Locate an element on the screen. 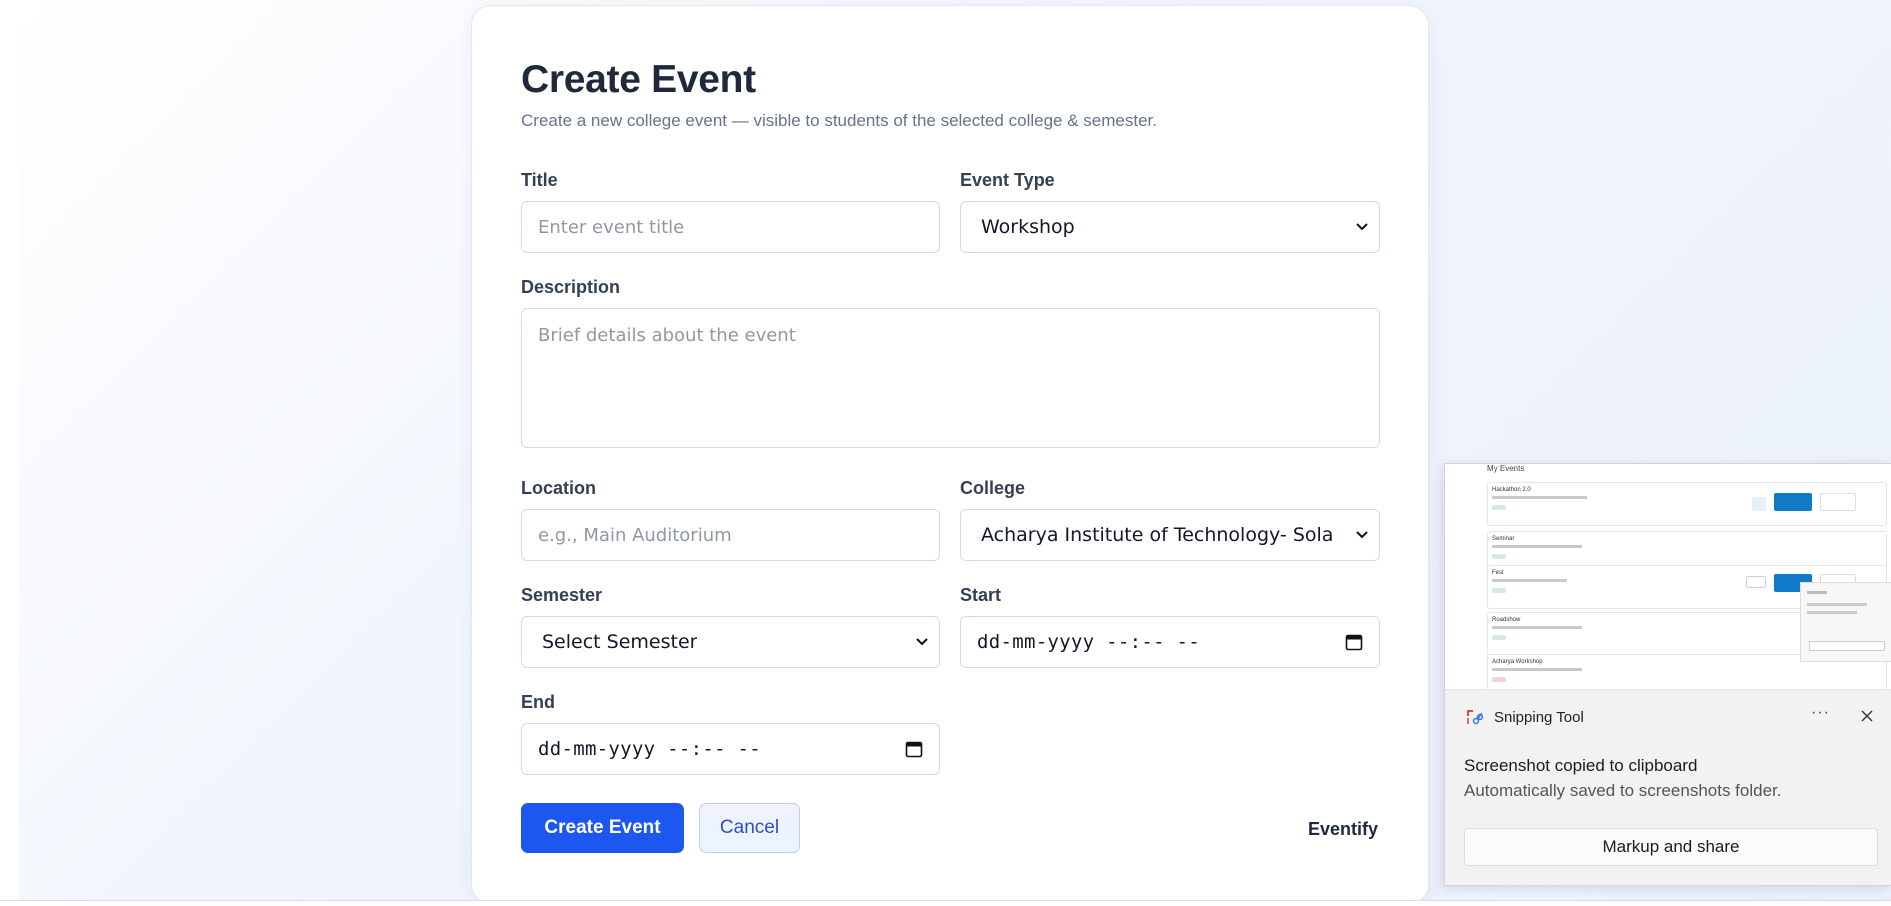 The image size is (1891, 906). start-value: dd-mm-yyyy --:-- -- is located at coordinates (1089, 642).